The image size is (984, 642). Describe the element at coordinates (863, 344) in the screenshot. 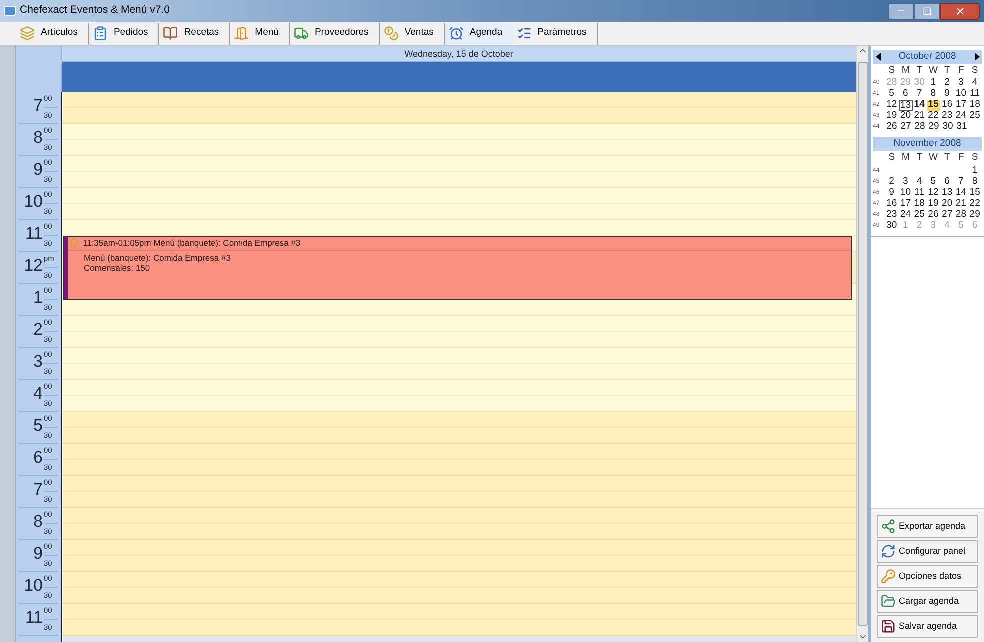

I see `scroll-thumb` at that location.